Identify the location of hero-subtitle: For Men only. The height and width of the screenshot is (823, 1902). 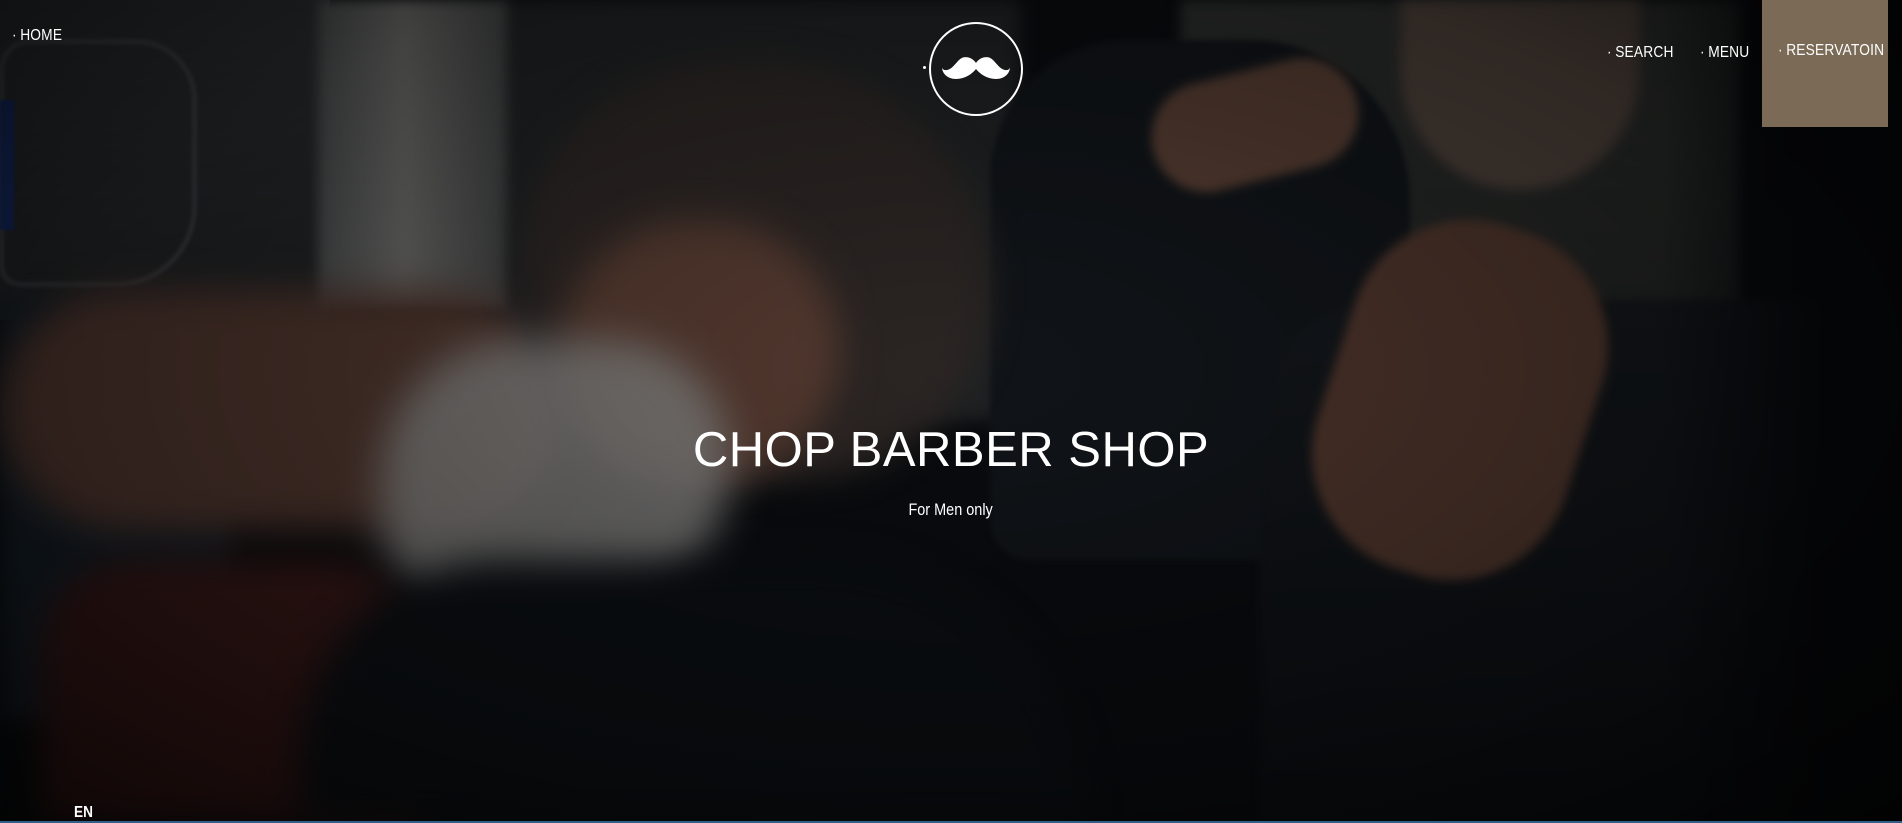
(951, 510).